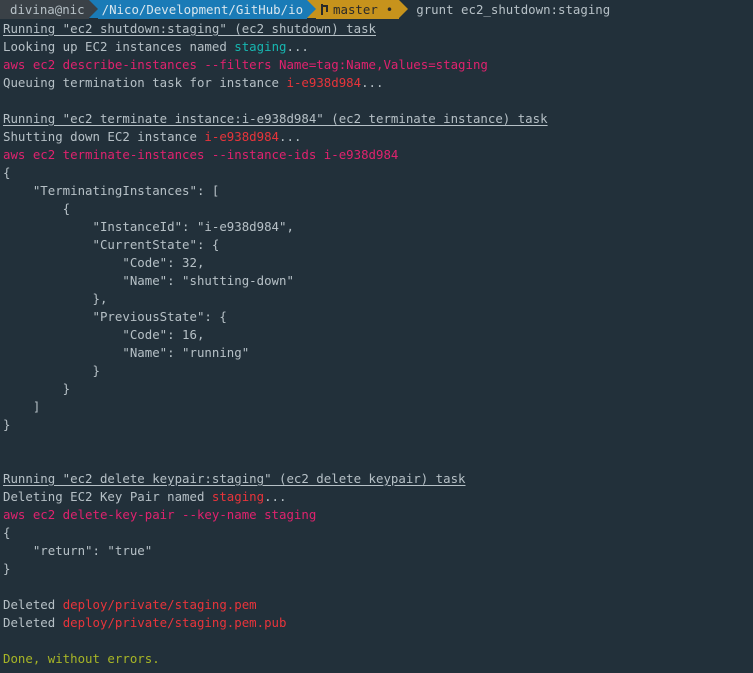  I want to click on terminal-text-segment: "TerminatingInstances": [, so click(111, 190).